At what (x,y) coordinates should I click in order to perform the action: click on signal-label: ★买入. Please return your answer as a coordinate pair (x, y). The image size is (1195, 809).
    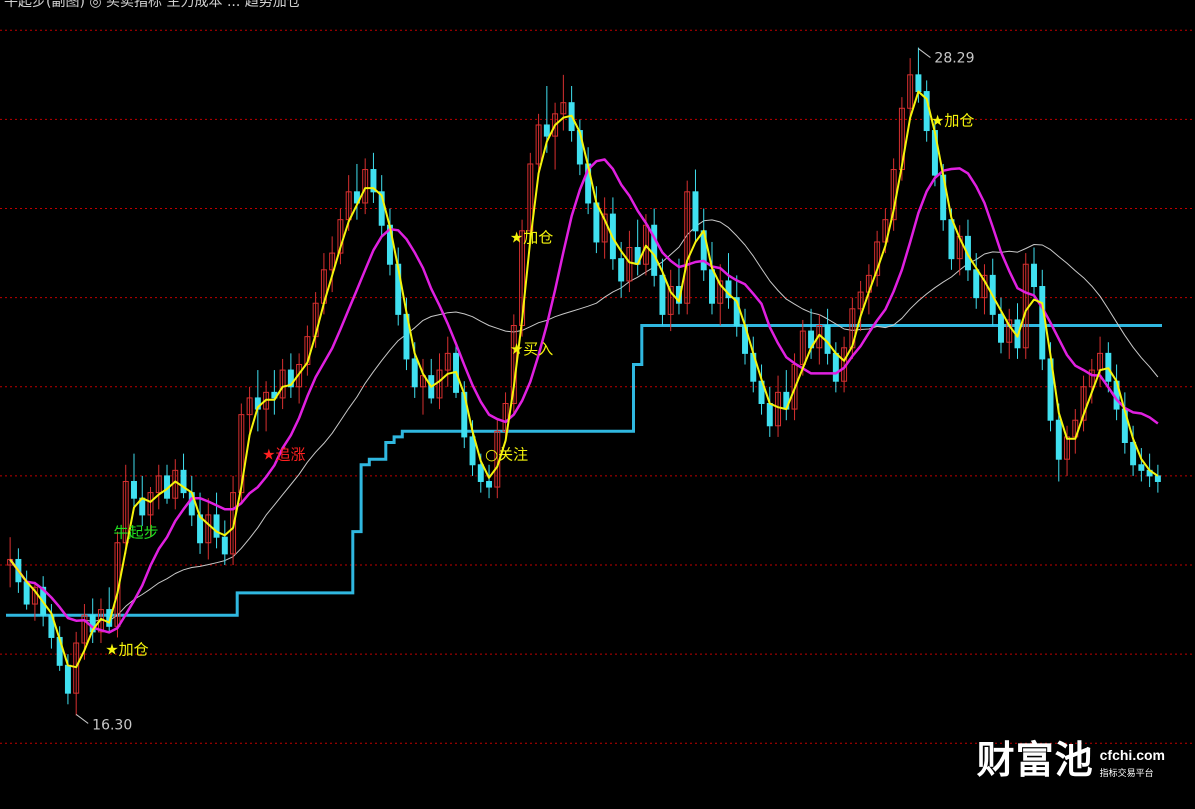
    Looking at the image, I should click on (531, 349).